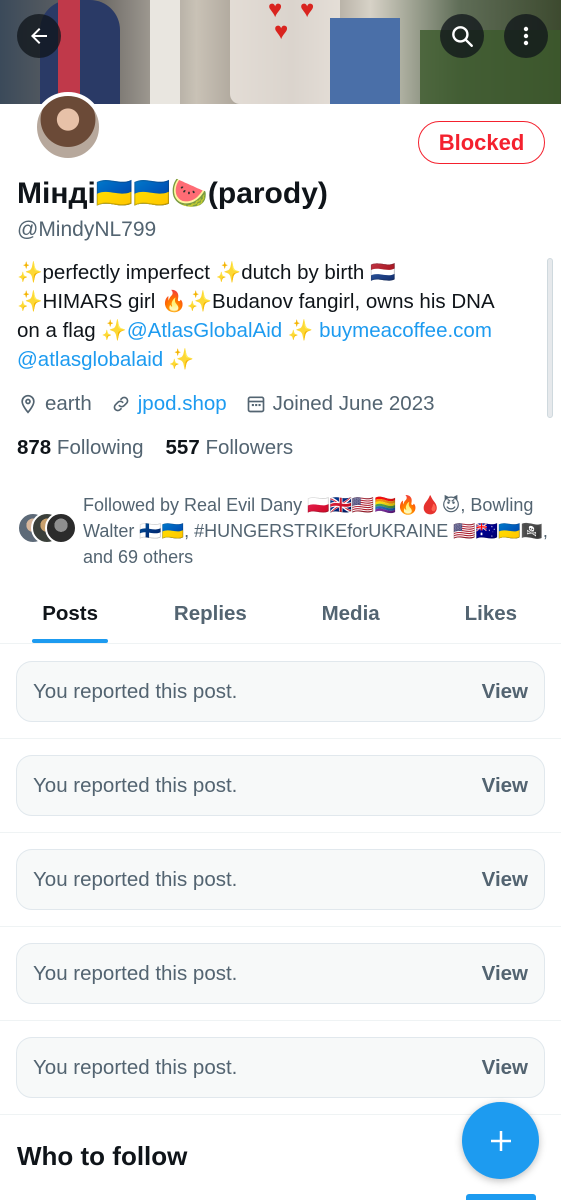 This screenshot has height=1200, width=561. What do you see at coordinates (68, 403) in the screenshot?
I see `location-text: earth` at bounding box center [68, 403].